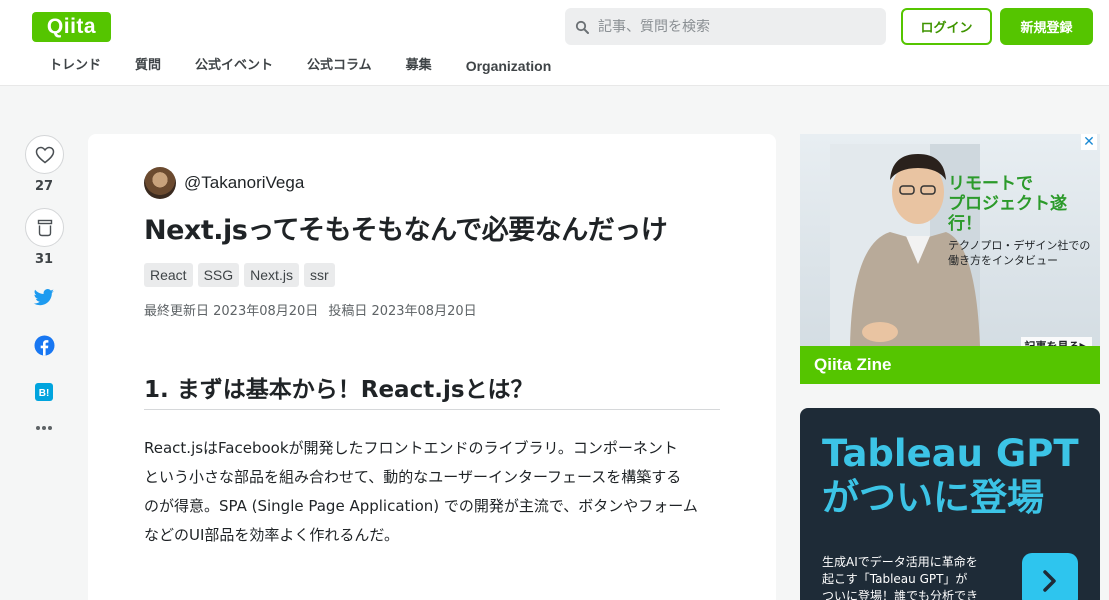  I want to click on stock-count: 31, so click(44, 259).